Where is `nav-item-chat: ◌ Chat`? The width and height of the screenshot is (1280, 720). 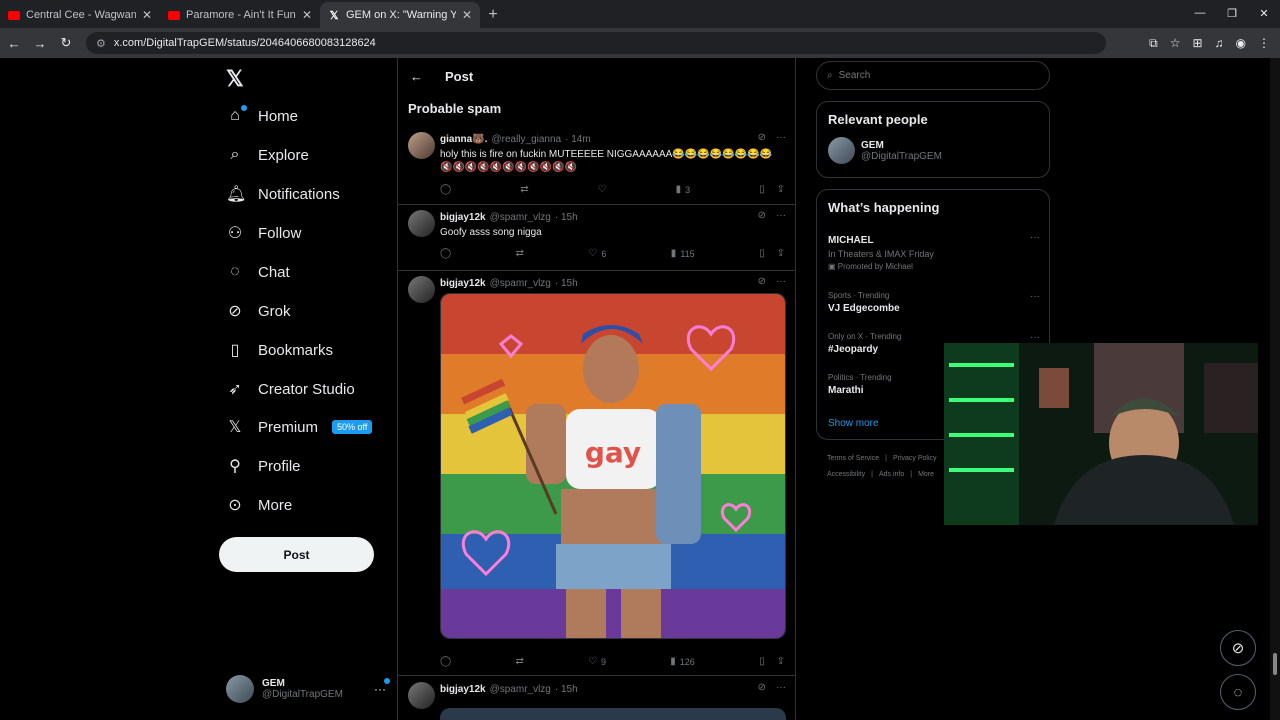 nav-item-chat: ◌ Chat is located at coordinates (257, 272).